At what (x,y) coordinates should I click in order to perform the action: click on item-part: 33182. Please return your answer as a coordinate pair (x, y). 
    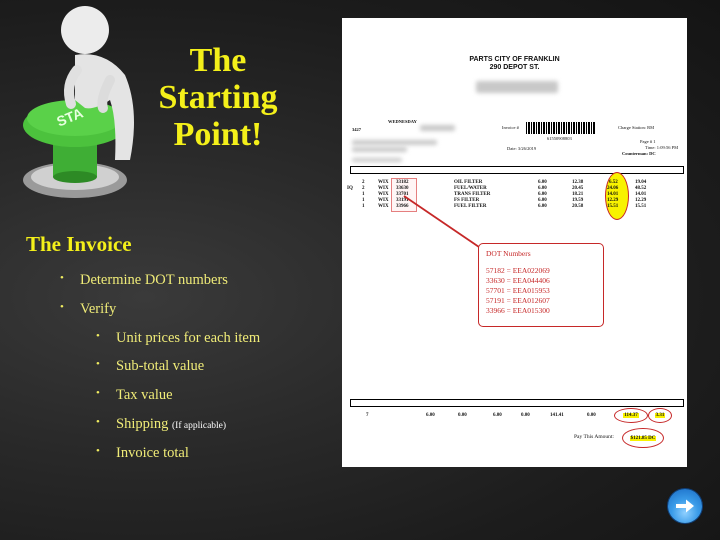
    Looking at the image, I should click on (402, 182).